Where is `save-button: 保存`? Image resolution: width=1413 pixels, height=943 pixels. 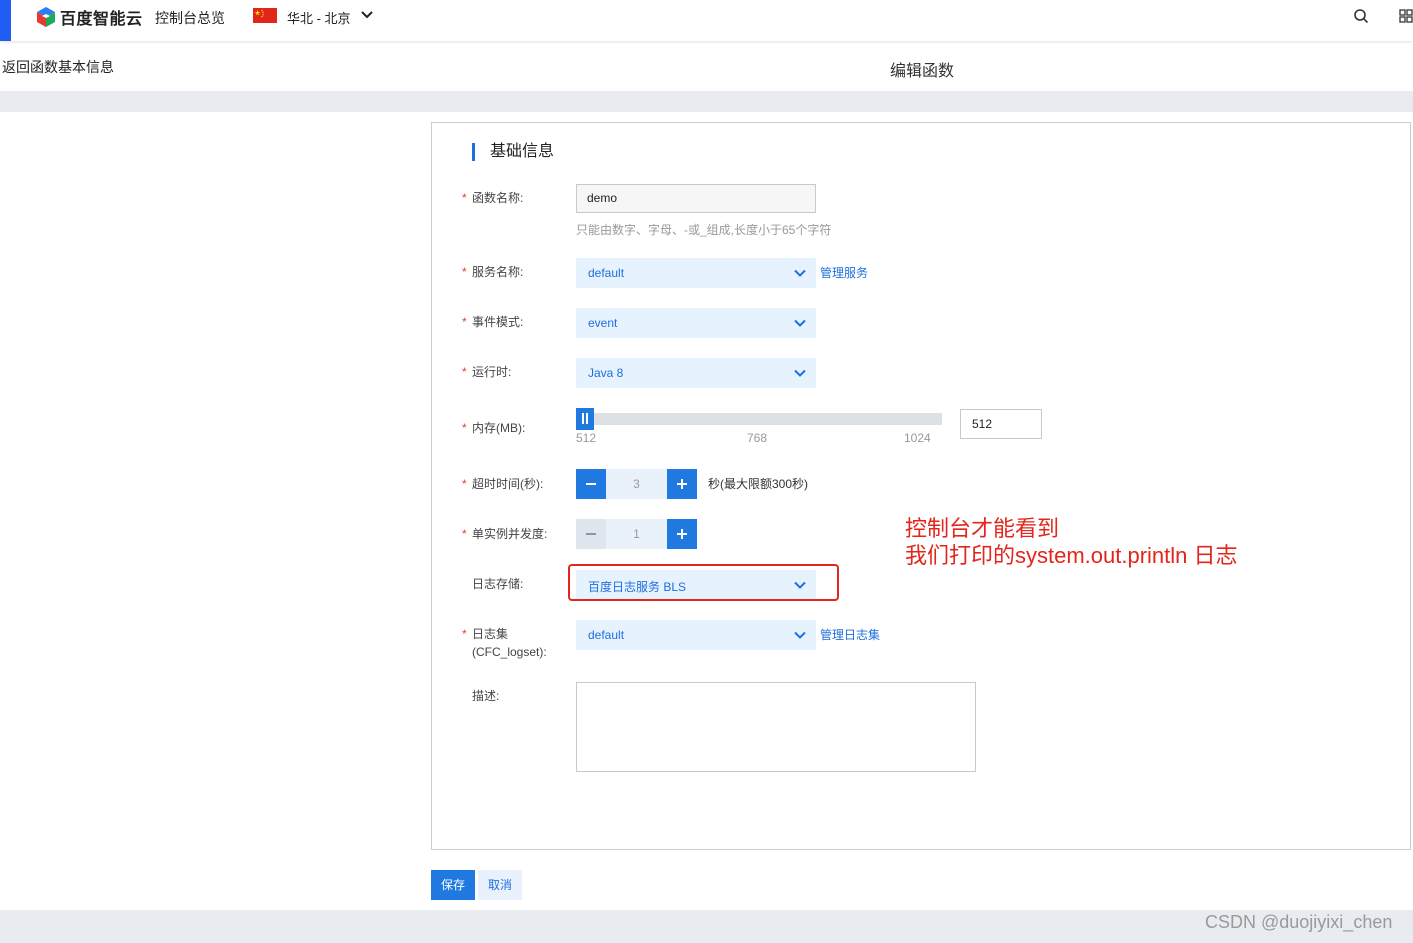 save-button: 保存 is located at coordinates (453, 885).